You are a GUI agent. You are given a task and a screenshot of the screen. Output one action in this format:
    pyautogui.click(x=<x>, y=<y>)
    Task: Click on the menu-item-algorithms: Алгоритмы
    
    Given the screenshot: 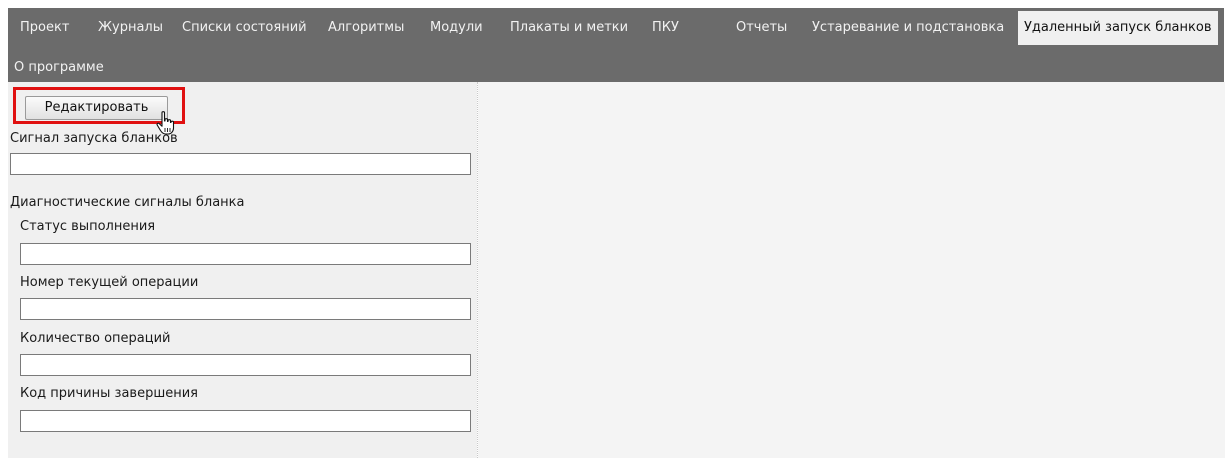 What is the action you would take?
    pyautogui.click(x=366, y=28)
    